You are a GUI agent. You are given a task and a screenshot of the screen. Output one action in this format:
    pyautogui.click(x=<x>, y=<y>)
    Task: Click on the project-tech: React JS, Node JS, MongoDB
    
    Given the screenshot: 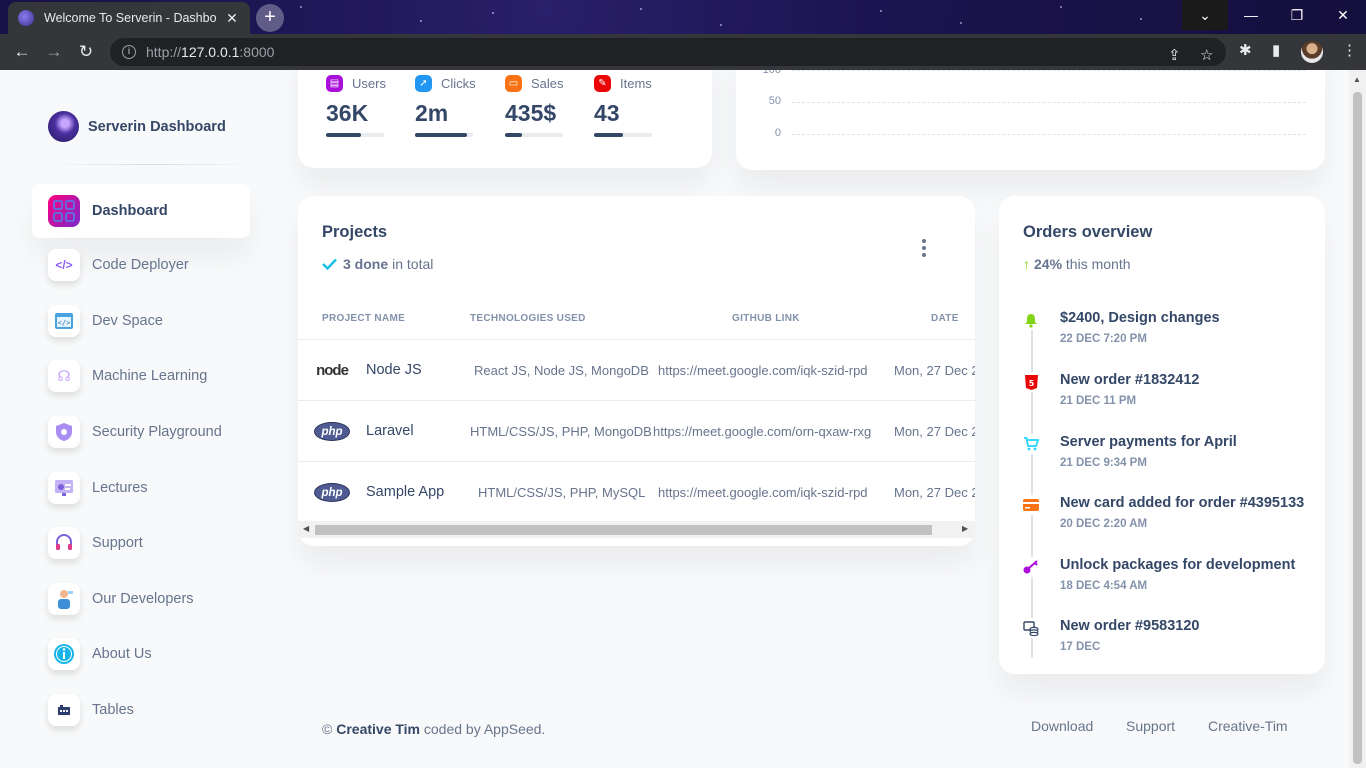 What is the action you would take?
    pyautogui.click(x=561, y=370)
    